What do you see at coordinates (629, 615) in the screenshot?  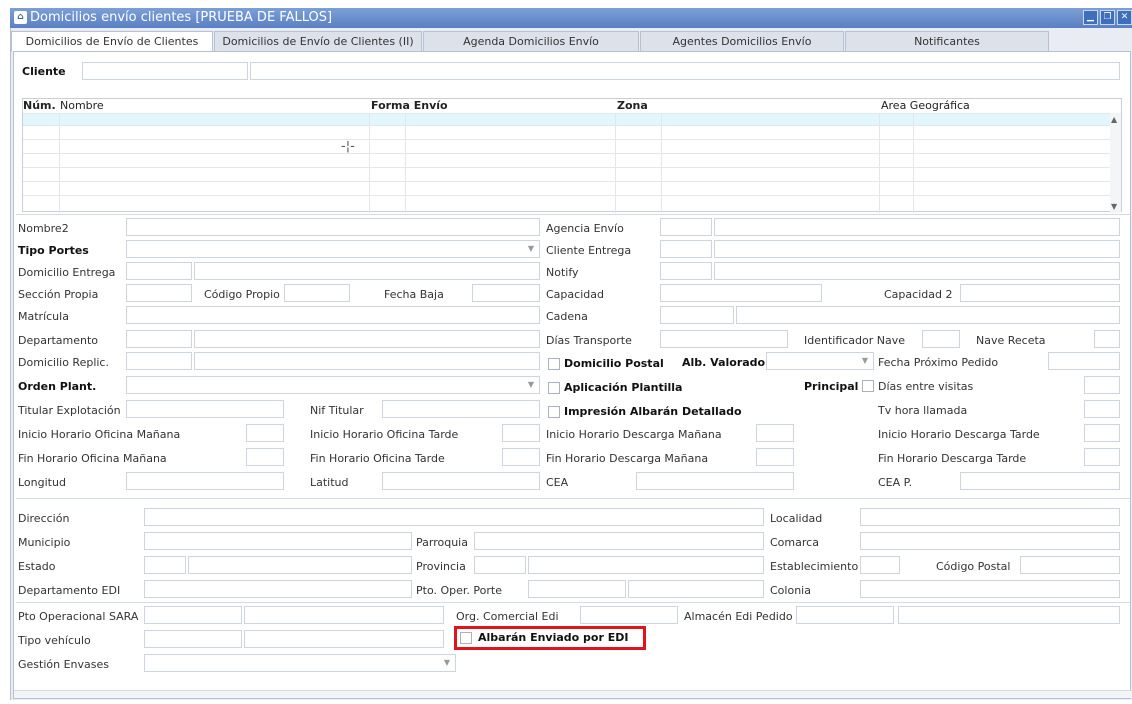 I see `org-comercial-edi-input` at bounding box center [629, 615].